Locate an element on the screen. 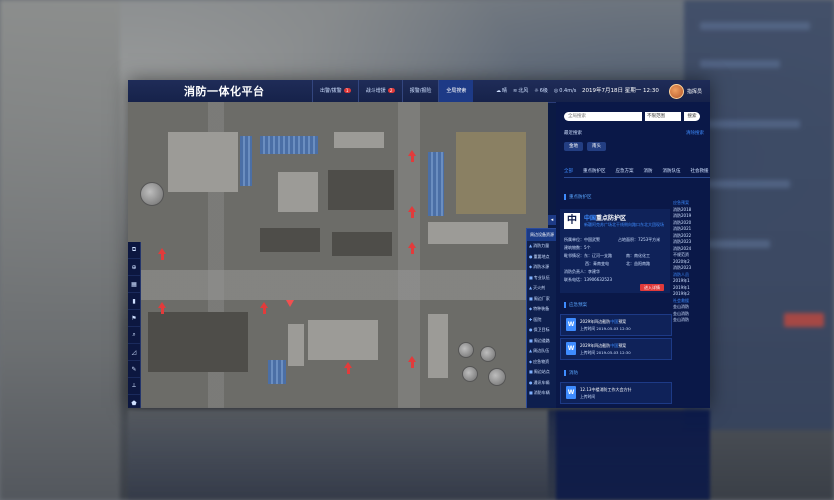 Image resolution: width=834 pixels, height=500 pixels. layer-item: ■ 消防车辆 is located at coordinates (542, 393).